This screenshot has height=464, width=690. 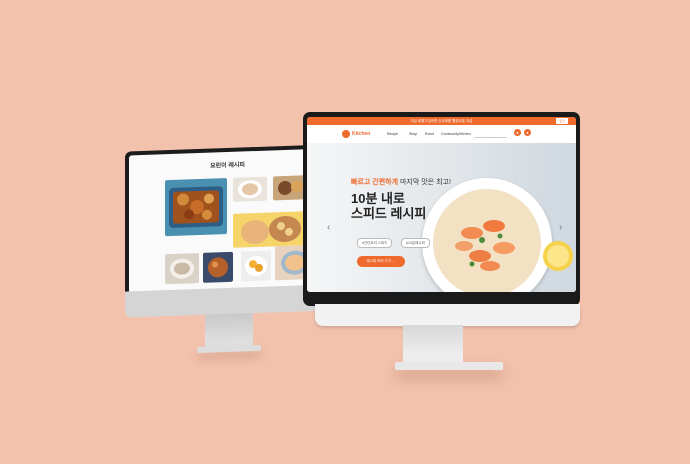 I want to click on back-monitor-foot, so click(x=229, y=349).